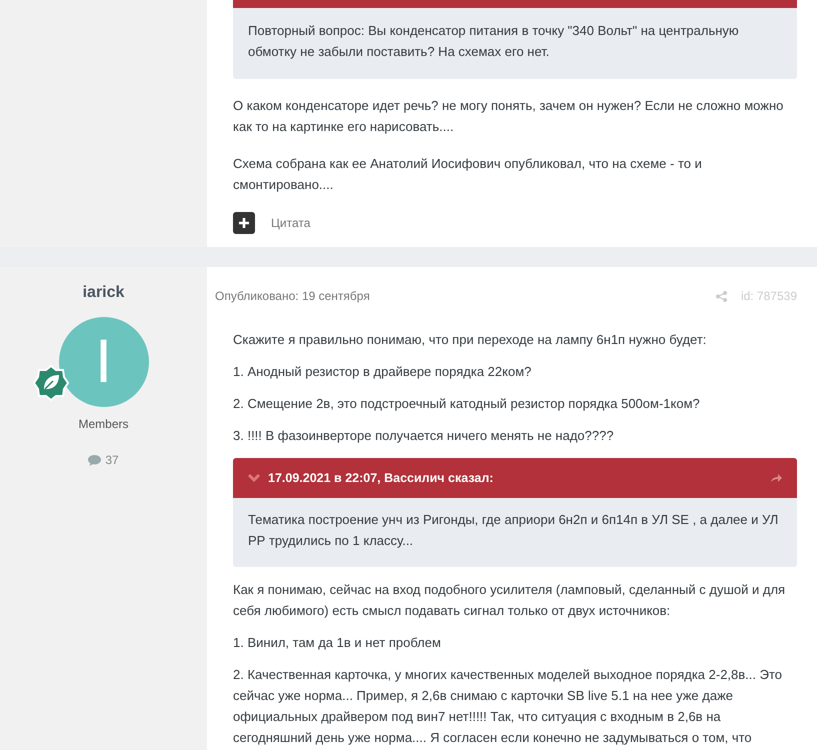  What do you see at coordinates (382, 372) in the screenshot?
I see `post-paragraph: 1. Анодный резистор в драйвере порядка 22ком?` at bounding box center [382, 372].